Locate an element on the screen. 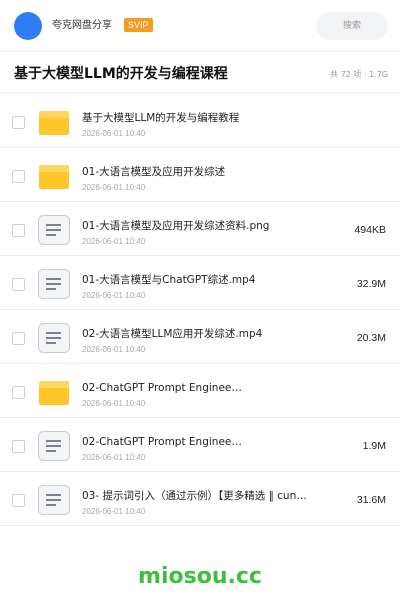 The width and height of the screenshot is (400, 600). avatar is located at coordinates (28, 26).